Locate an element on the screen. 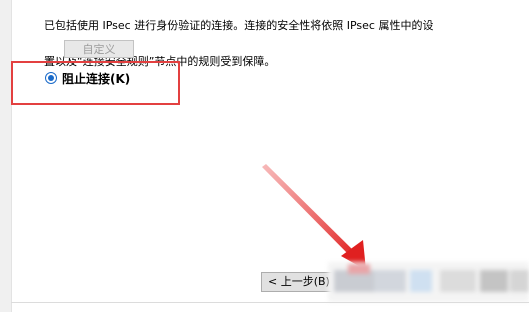 The width and height of the screenshot is (529, 312). arrow-shaft is located at coordinates (309, 211).